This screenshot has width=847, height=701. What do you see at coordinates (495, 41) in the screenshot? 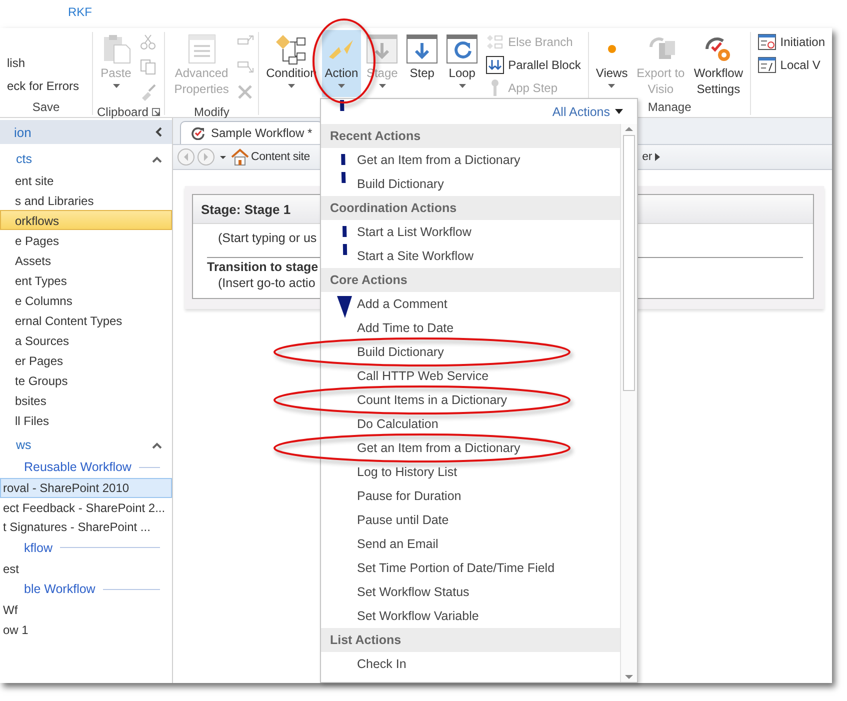
I see `branch-icon` at bounding box center [495, 41].